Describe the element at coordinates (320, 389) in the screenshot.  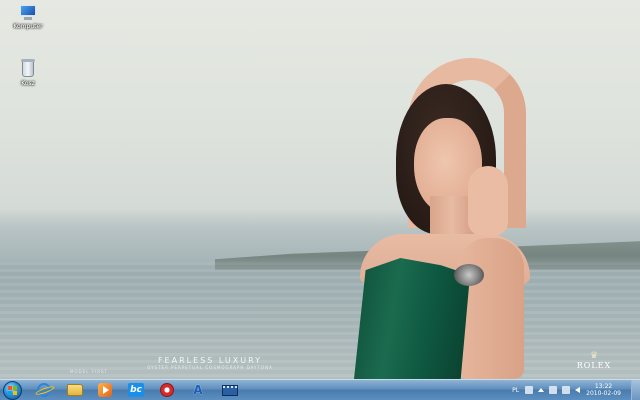
I see `taskbar: bc A PL 13:22 2010-02-09` at that location.